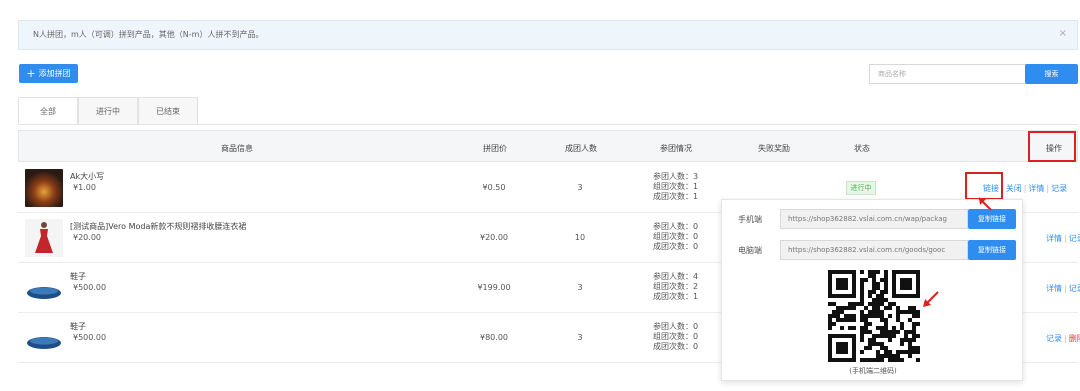 This screenshot has height=391, width=1080. I want to click on dress-icon, so click(44, 237).